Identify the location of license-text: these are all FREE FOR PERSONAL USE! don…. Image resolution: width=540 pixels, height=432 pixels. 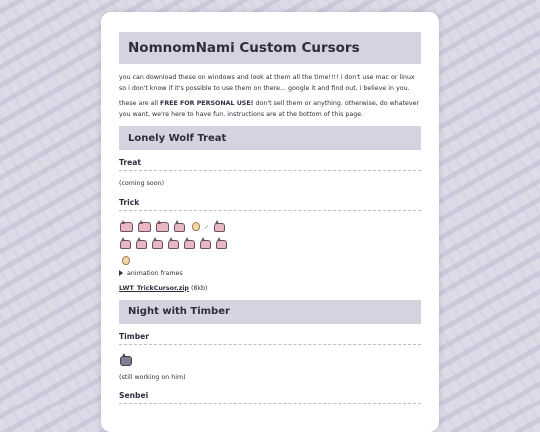
(270, 109).